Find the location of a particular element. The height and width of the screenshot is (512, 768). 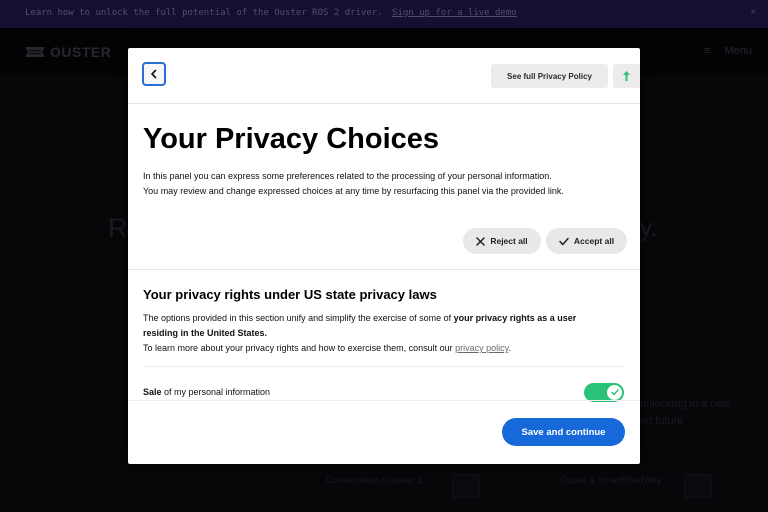

privacy-policy-link: privacy policy is located at coordinates (481, 348).